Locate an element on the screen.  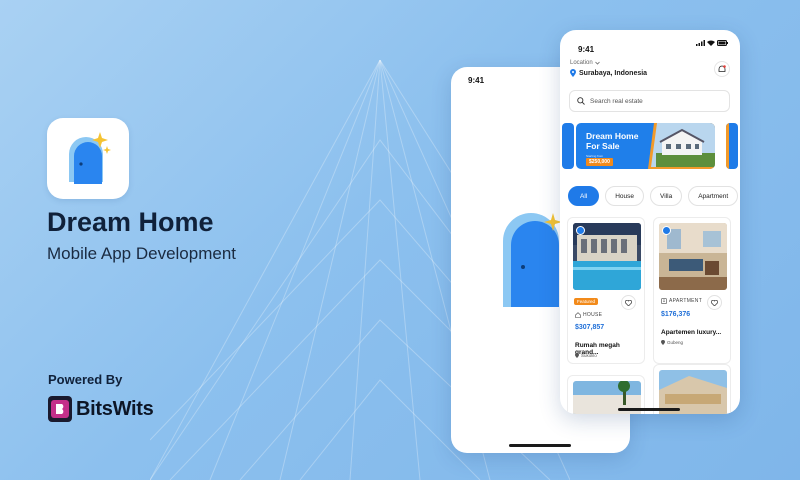
bell-icon is located at coordinates (722, 68).